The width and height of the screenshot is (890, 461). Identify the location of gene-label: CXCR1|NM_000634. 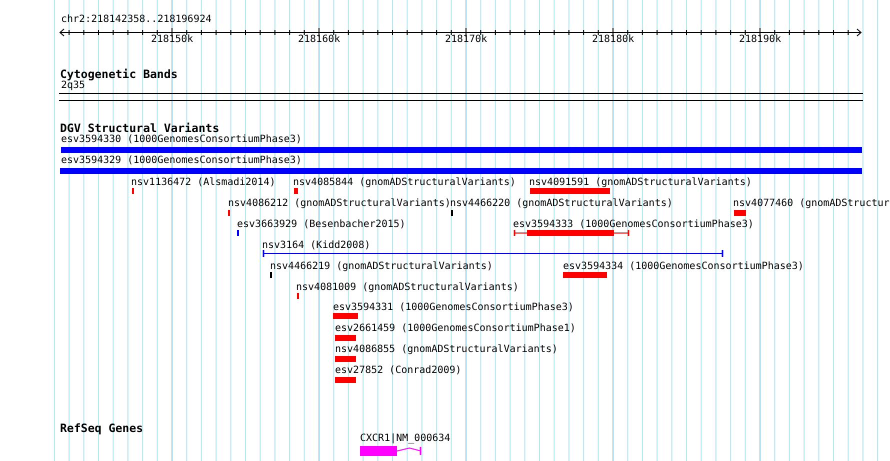
(405, 439).